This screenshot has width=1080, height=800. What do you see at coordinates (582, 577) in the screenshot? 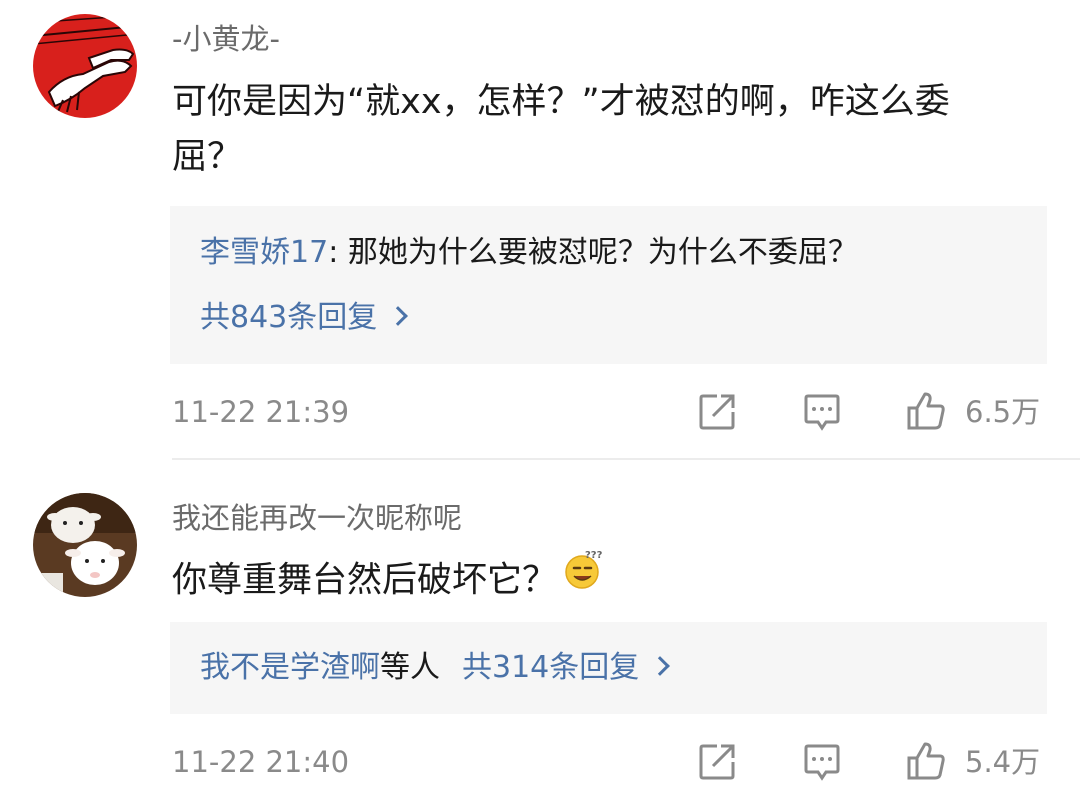
I see `dizzy-smile-emoji: ???` at bounding box center [582, 577].